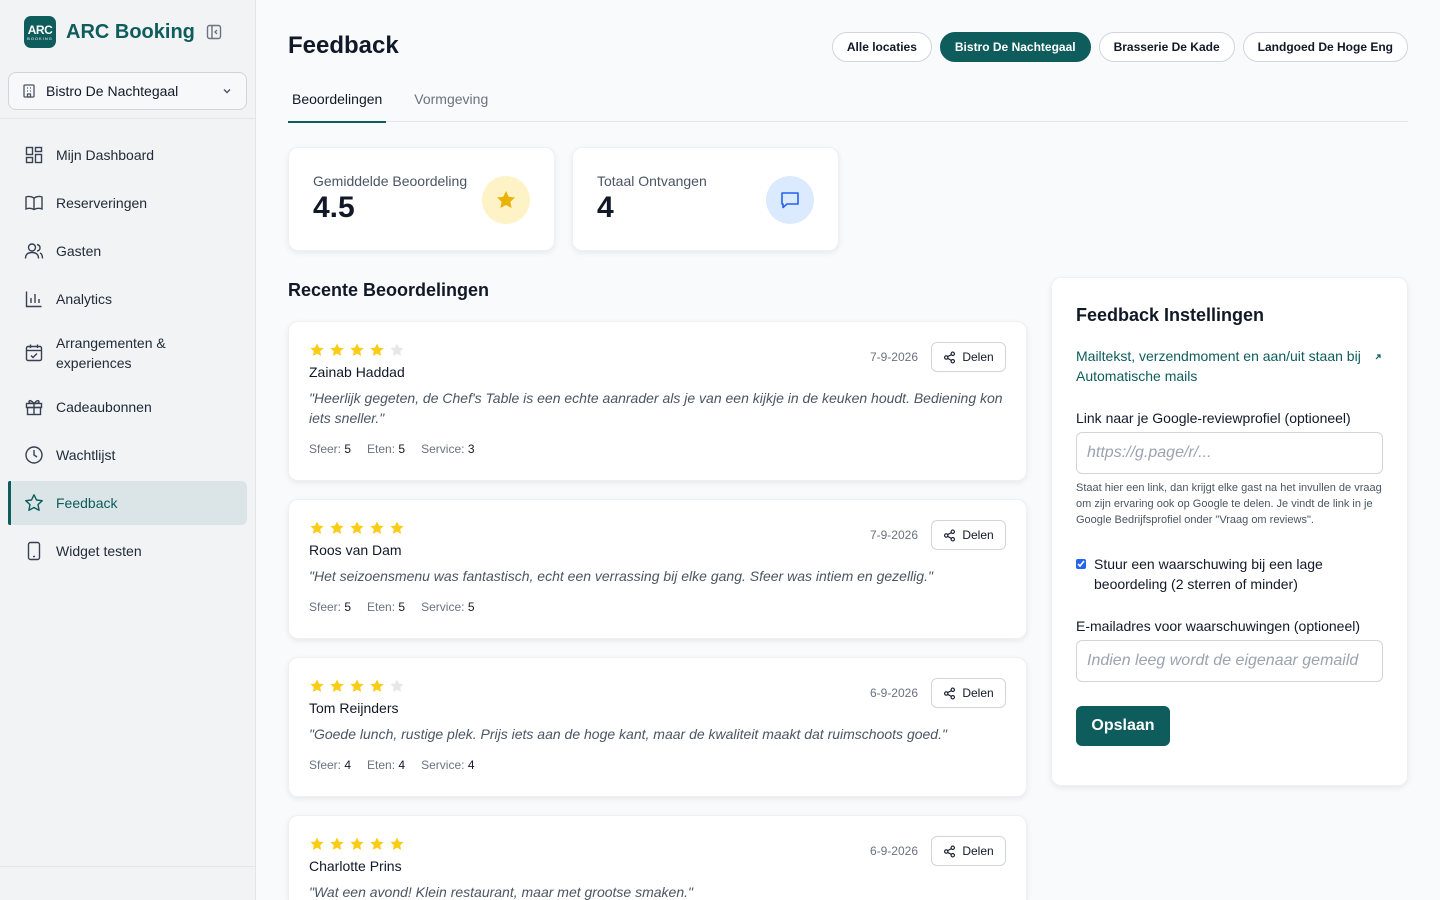  Describe the element at coordinates (421, 199) in the screenshot. I see `stat-average-rating: Gemiddelde Beoordeling 4.5` at that location.